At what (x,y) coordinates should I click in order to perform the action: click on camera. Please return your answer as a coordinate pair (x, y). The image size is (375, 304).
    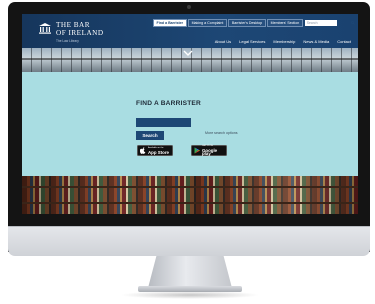
    Looking at the image, I should click on (189, 7).